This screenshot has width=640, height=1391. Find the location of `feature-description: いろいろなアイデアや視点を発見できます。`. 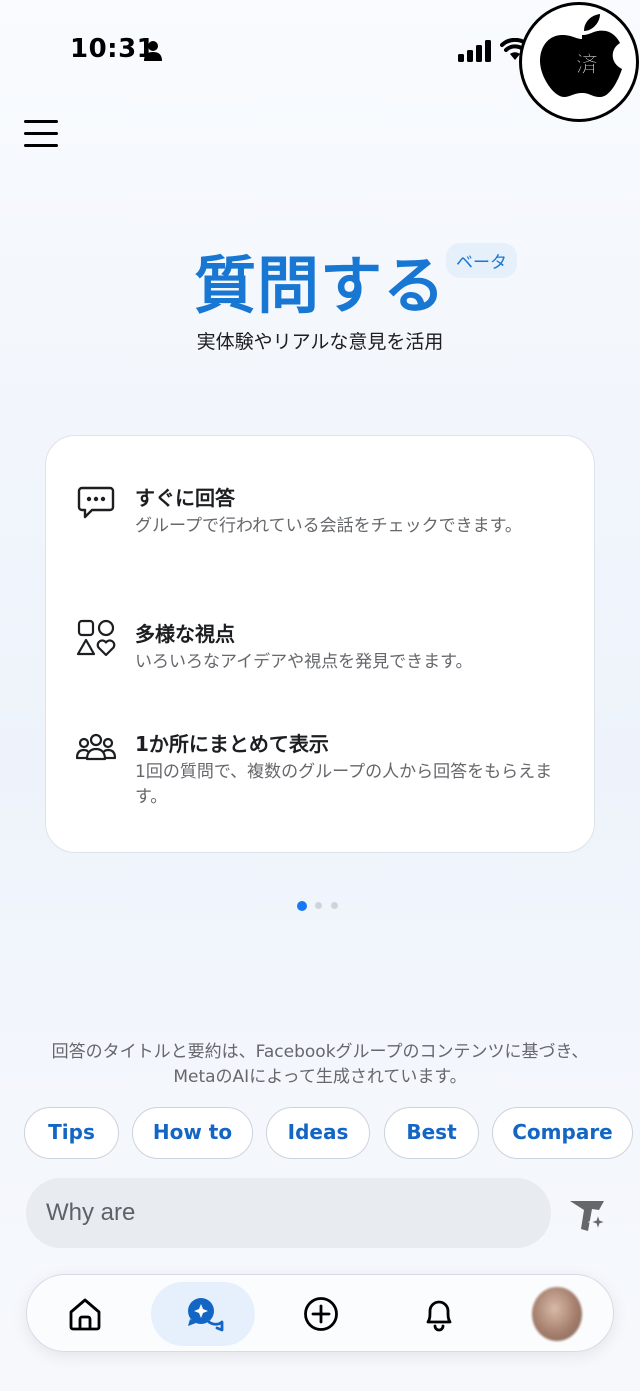

feature-description: いろいろなアイデアや視点を発見できます。 is located at coordinates (304, 662).